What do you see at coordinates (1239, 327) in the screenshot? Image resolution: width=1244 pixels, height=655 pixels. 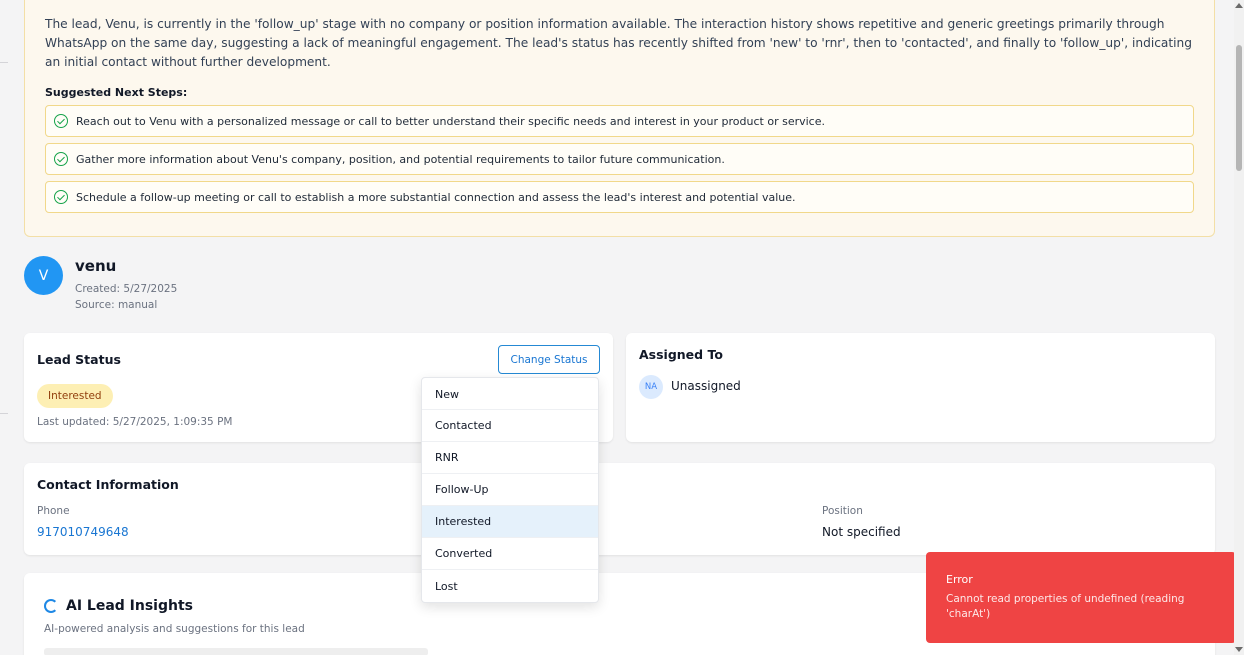 I see `vertical-scrollbar` at bounding box center [1239, 327].